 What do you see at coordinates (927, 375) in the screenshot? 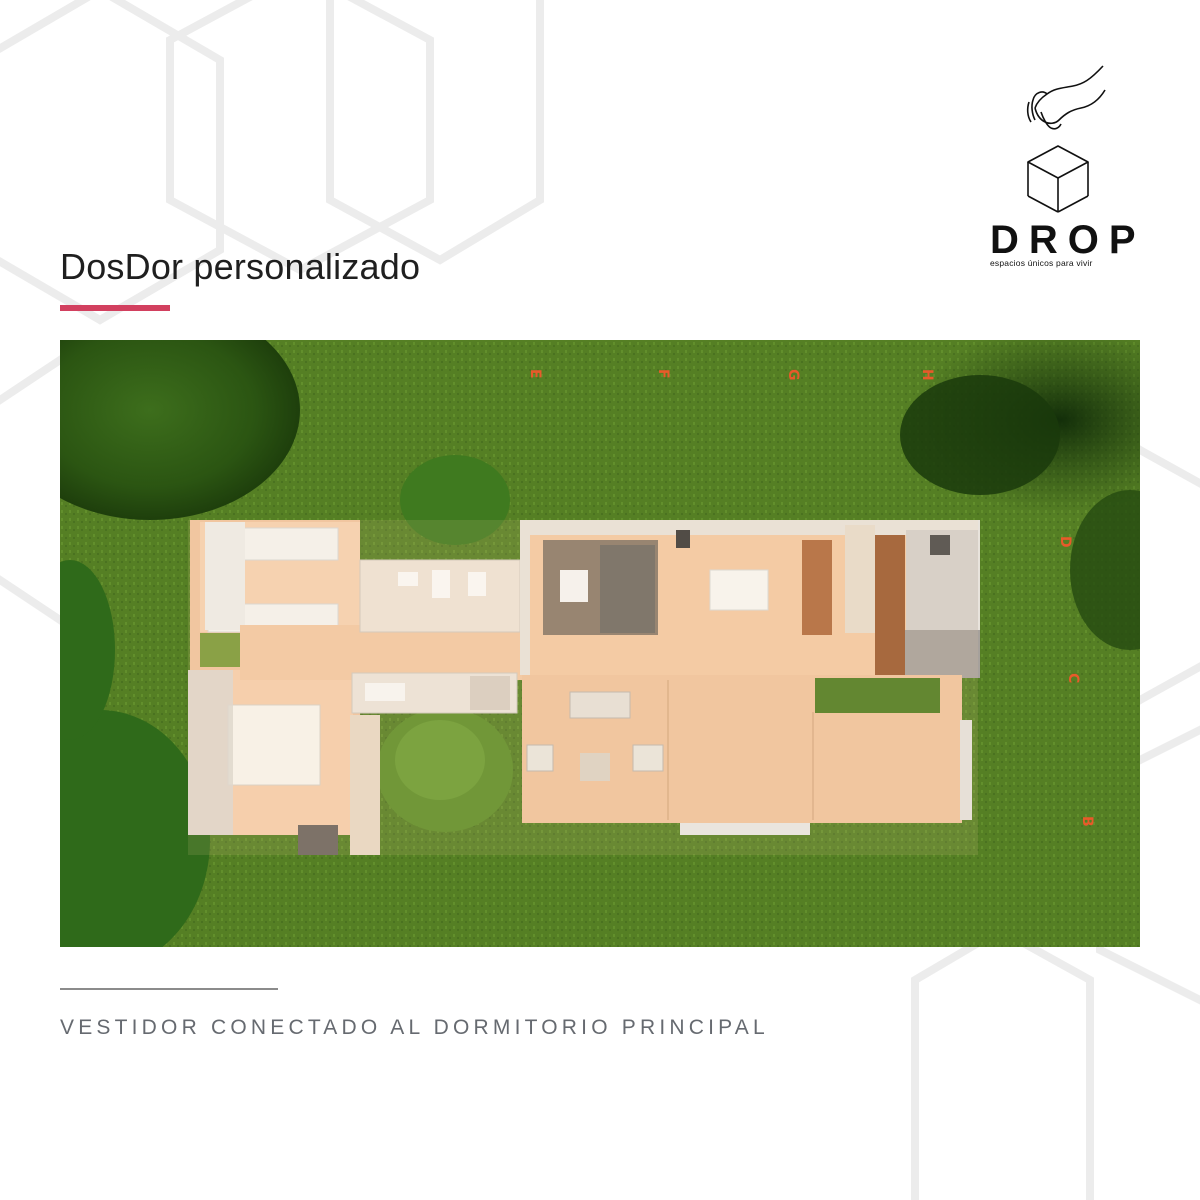
I see `grid-marker-h: H` at bounding box center [927, 375].